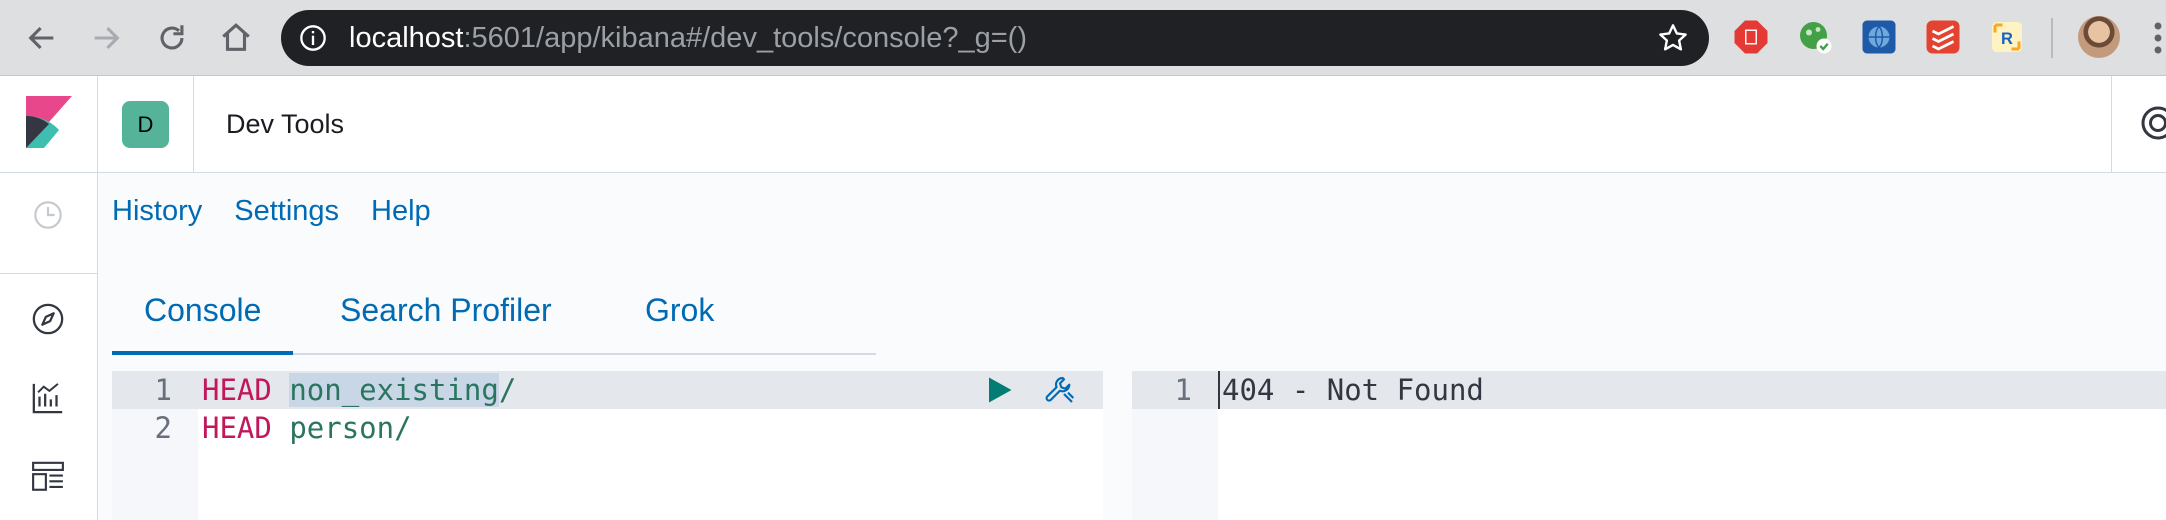 The image size is (2166, 520). I want to click on svg-text: R, so click(2007, 39).